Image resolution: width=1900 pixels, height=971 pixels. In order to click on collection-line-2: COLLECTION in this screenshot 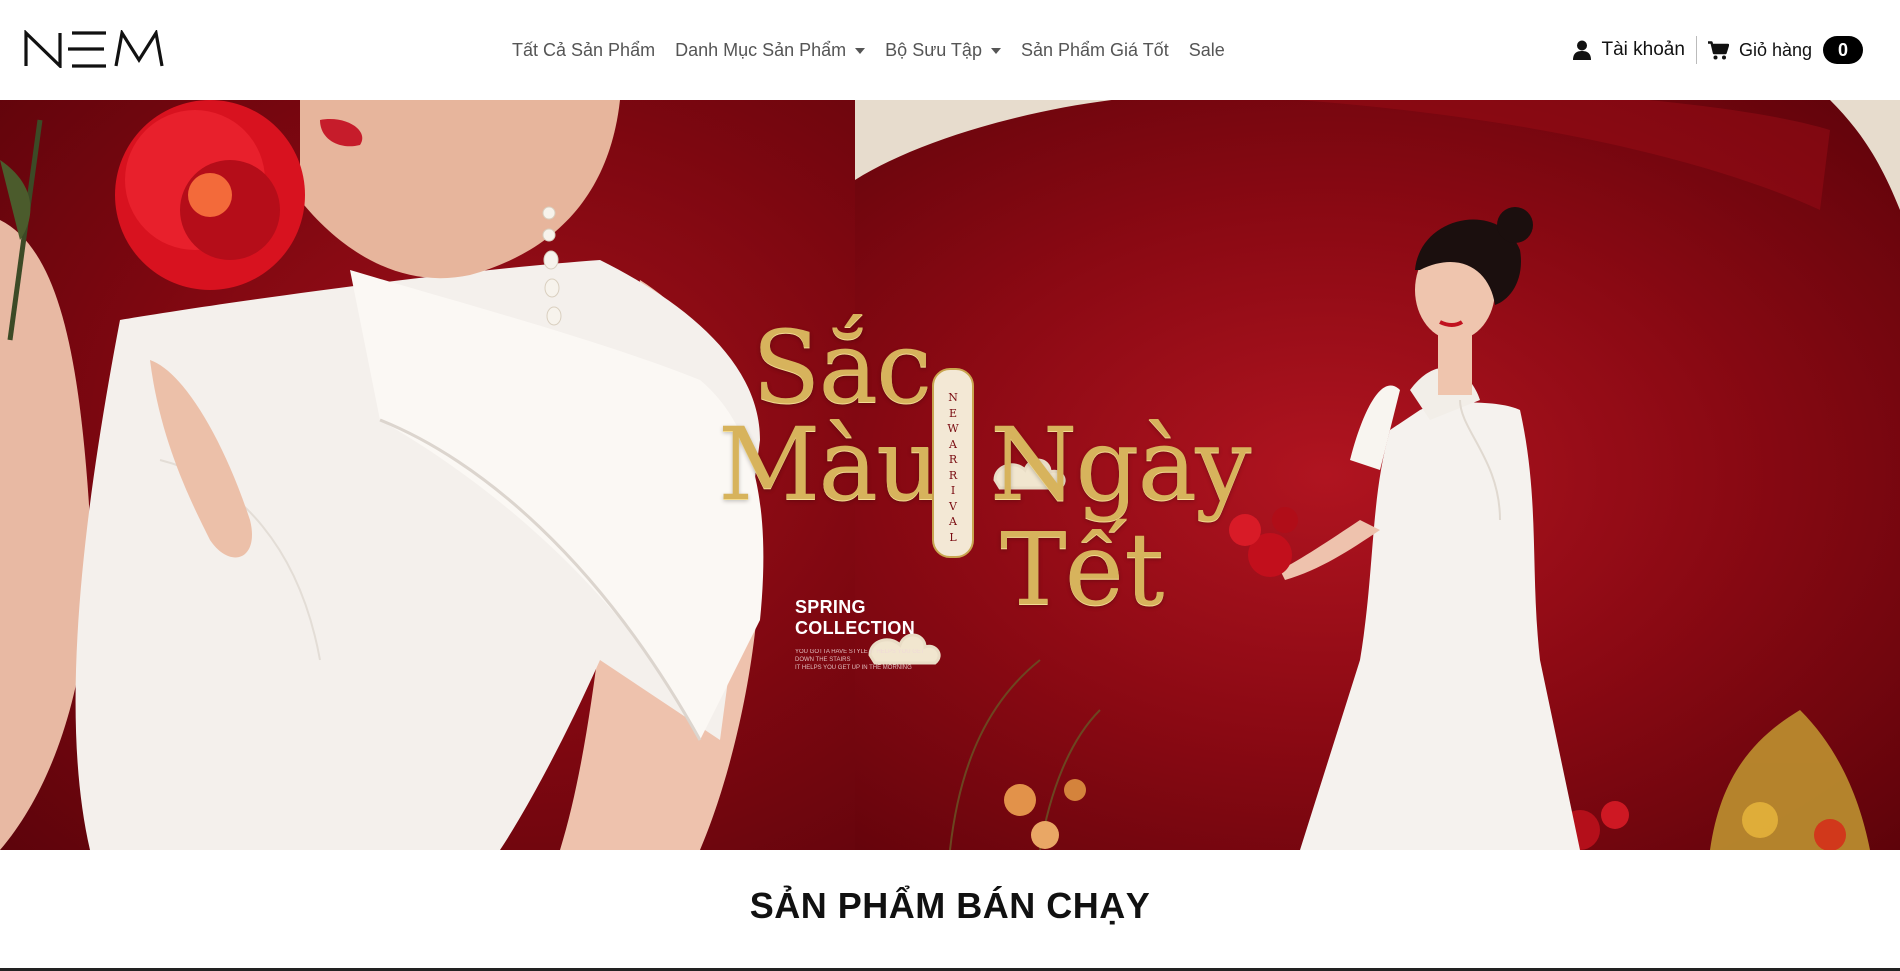, I will do `click(855, 628)`.